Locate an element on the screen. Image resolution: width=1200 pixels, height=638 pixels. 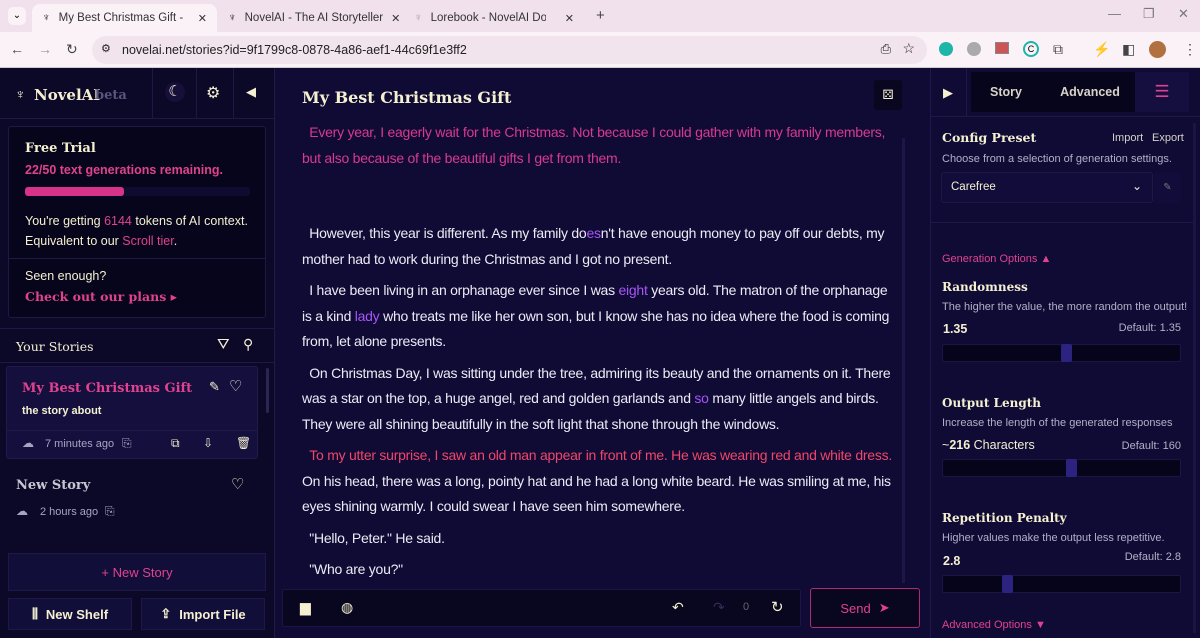
story-text-segment: "Who are you?" is located at coordinates (352, 569).